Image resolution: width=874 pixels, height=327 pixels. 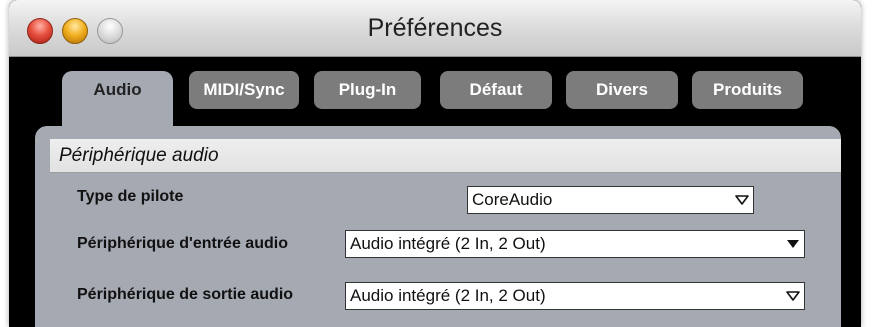 I want to click on window-title: Préférences, so click(x=435, y=28).